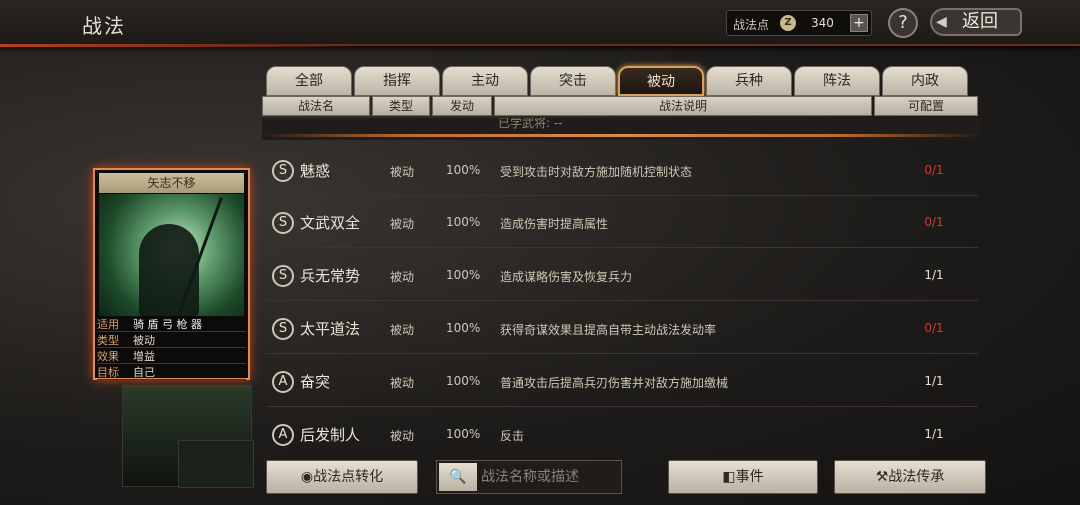 This screenshot has height=505, width=1080. I want to click on back-arrow-icon: ◀, so click(941, 22).